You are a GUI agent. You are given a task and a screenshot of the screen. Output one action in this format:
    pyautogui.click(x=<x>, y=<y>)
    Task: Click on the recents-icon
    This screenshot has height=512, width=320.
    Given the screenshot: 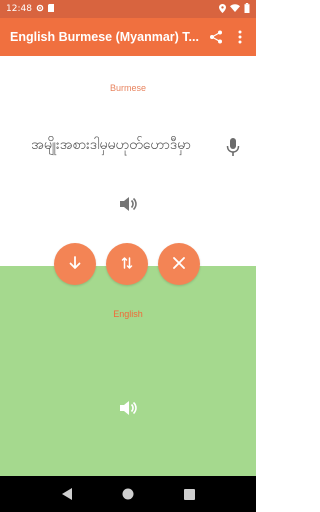 What is the action you would take?
    pyautogui.click(x=189, y=494)
    